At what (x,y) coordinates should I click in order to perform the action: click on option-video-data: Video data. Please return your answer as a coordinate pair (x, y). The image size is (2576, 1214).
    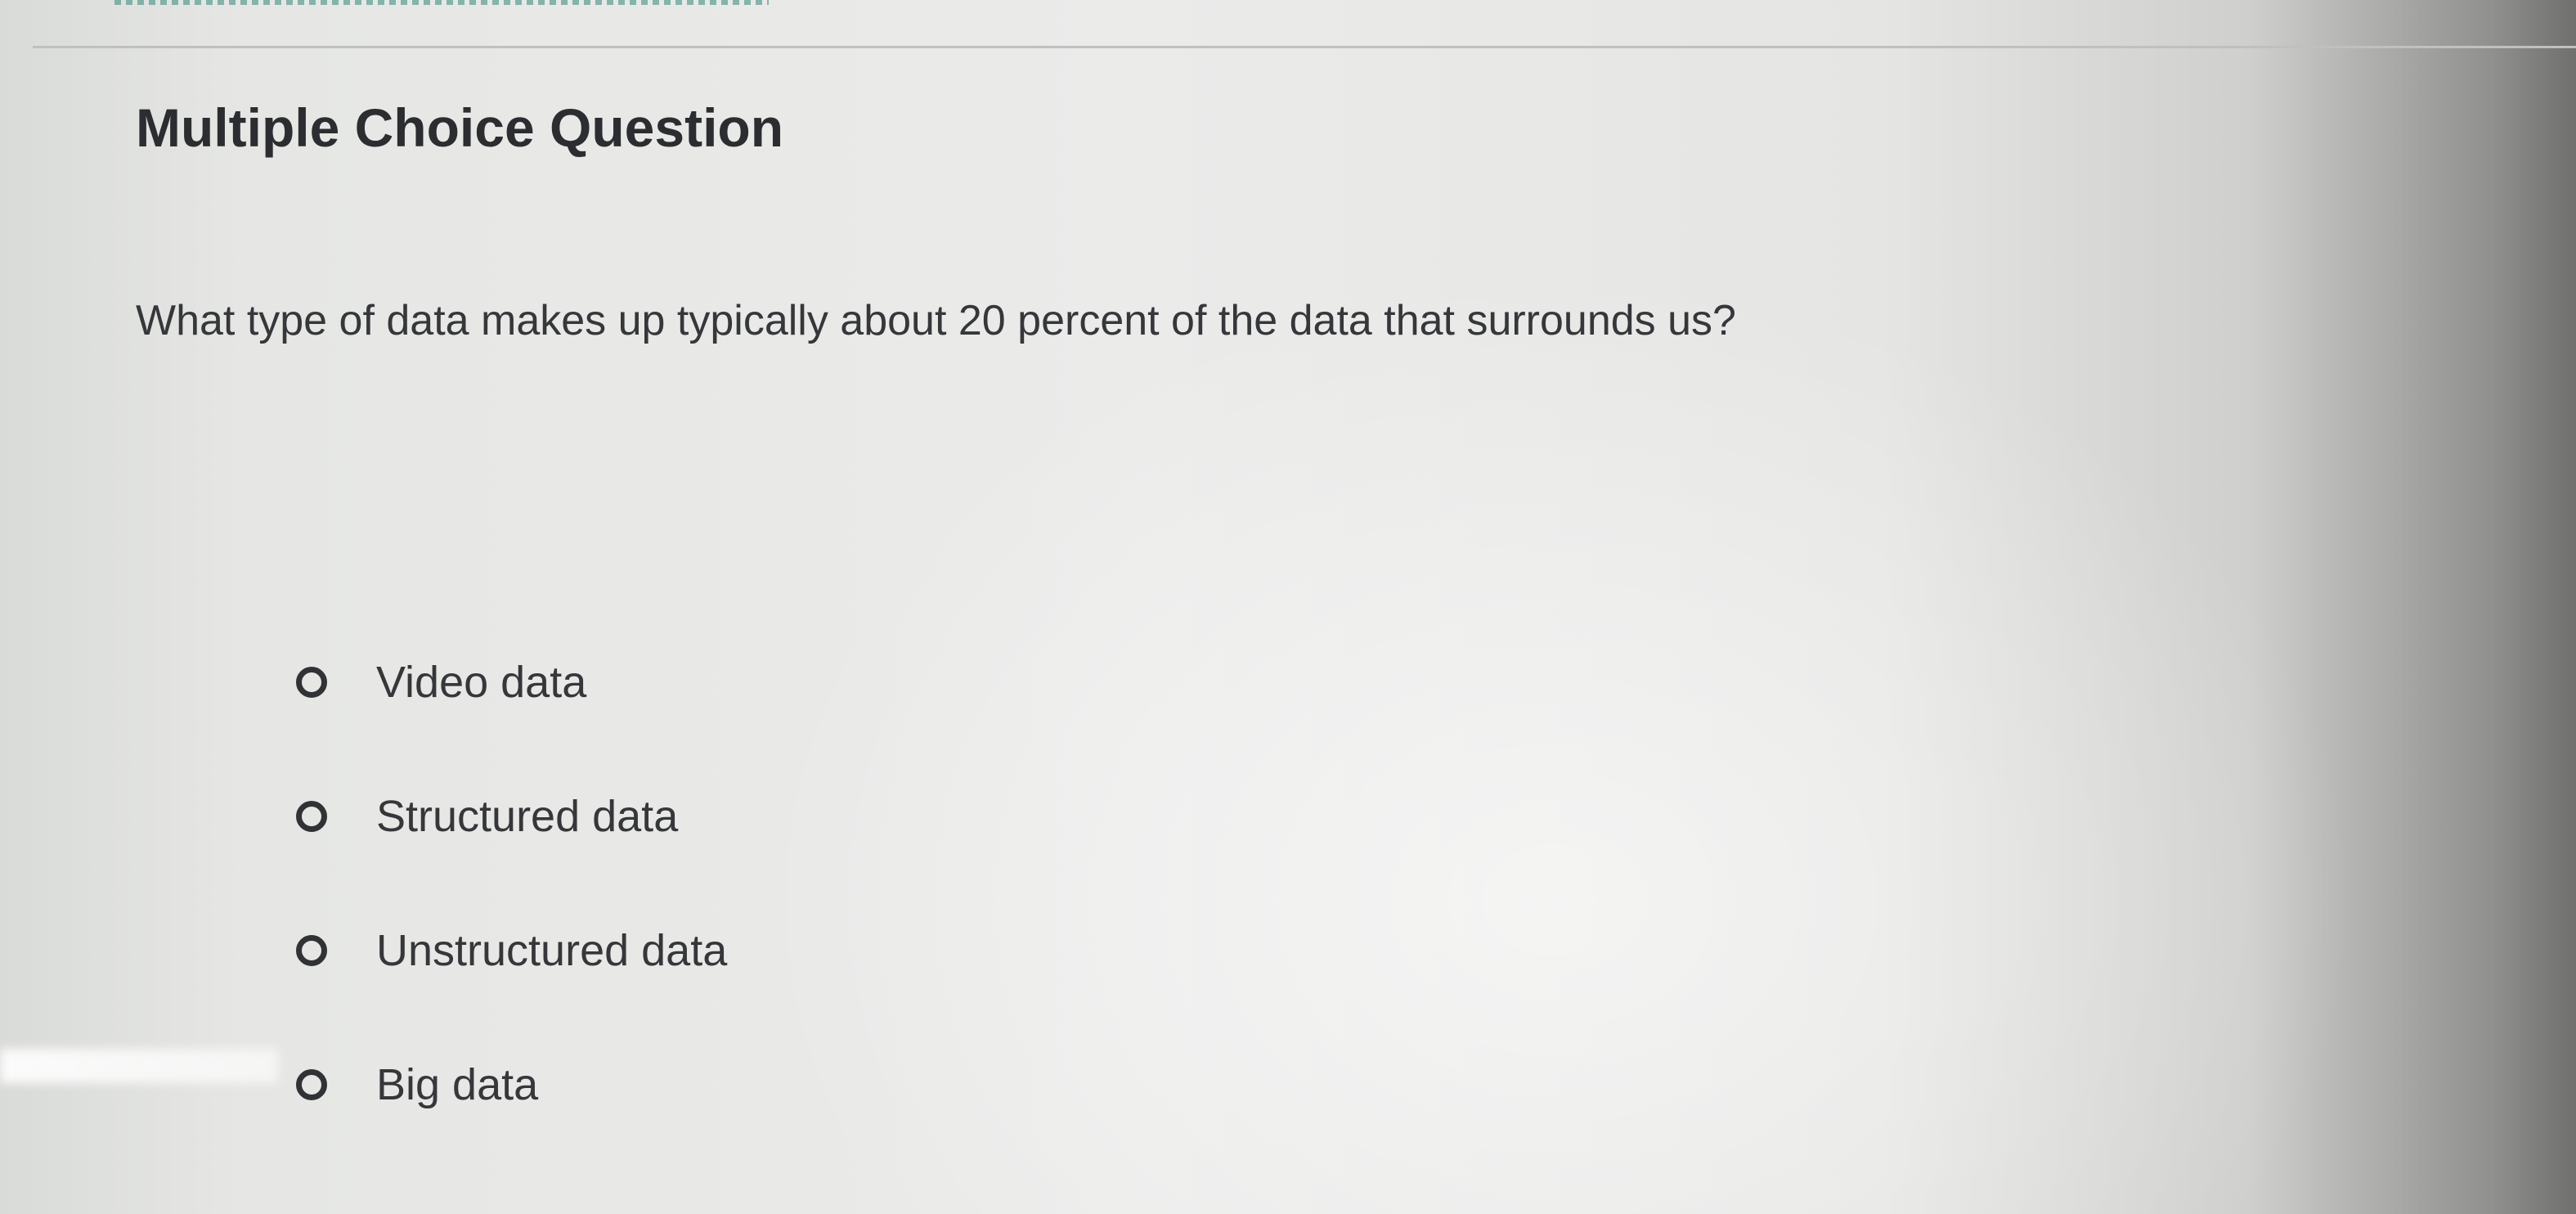
    Looking at the image, I should click on (512, 682).